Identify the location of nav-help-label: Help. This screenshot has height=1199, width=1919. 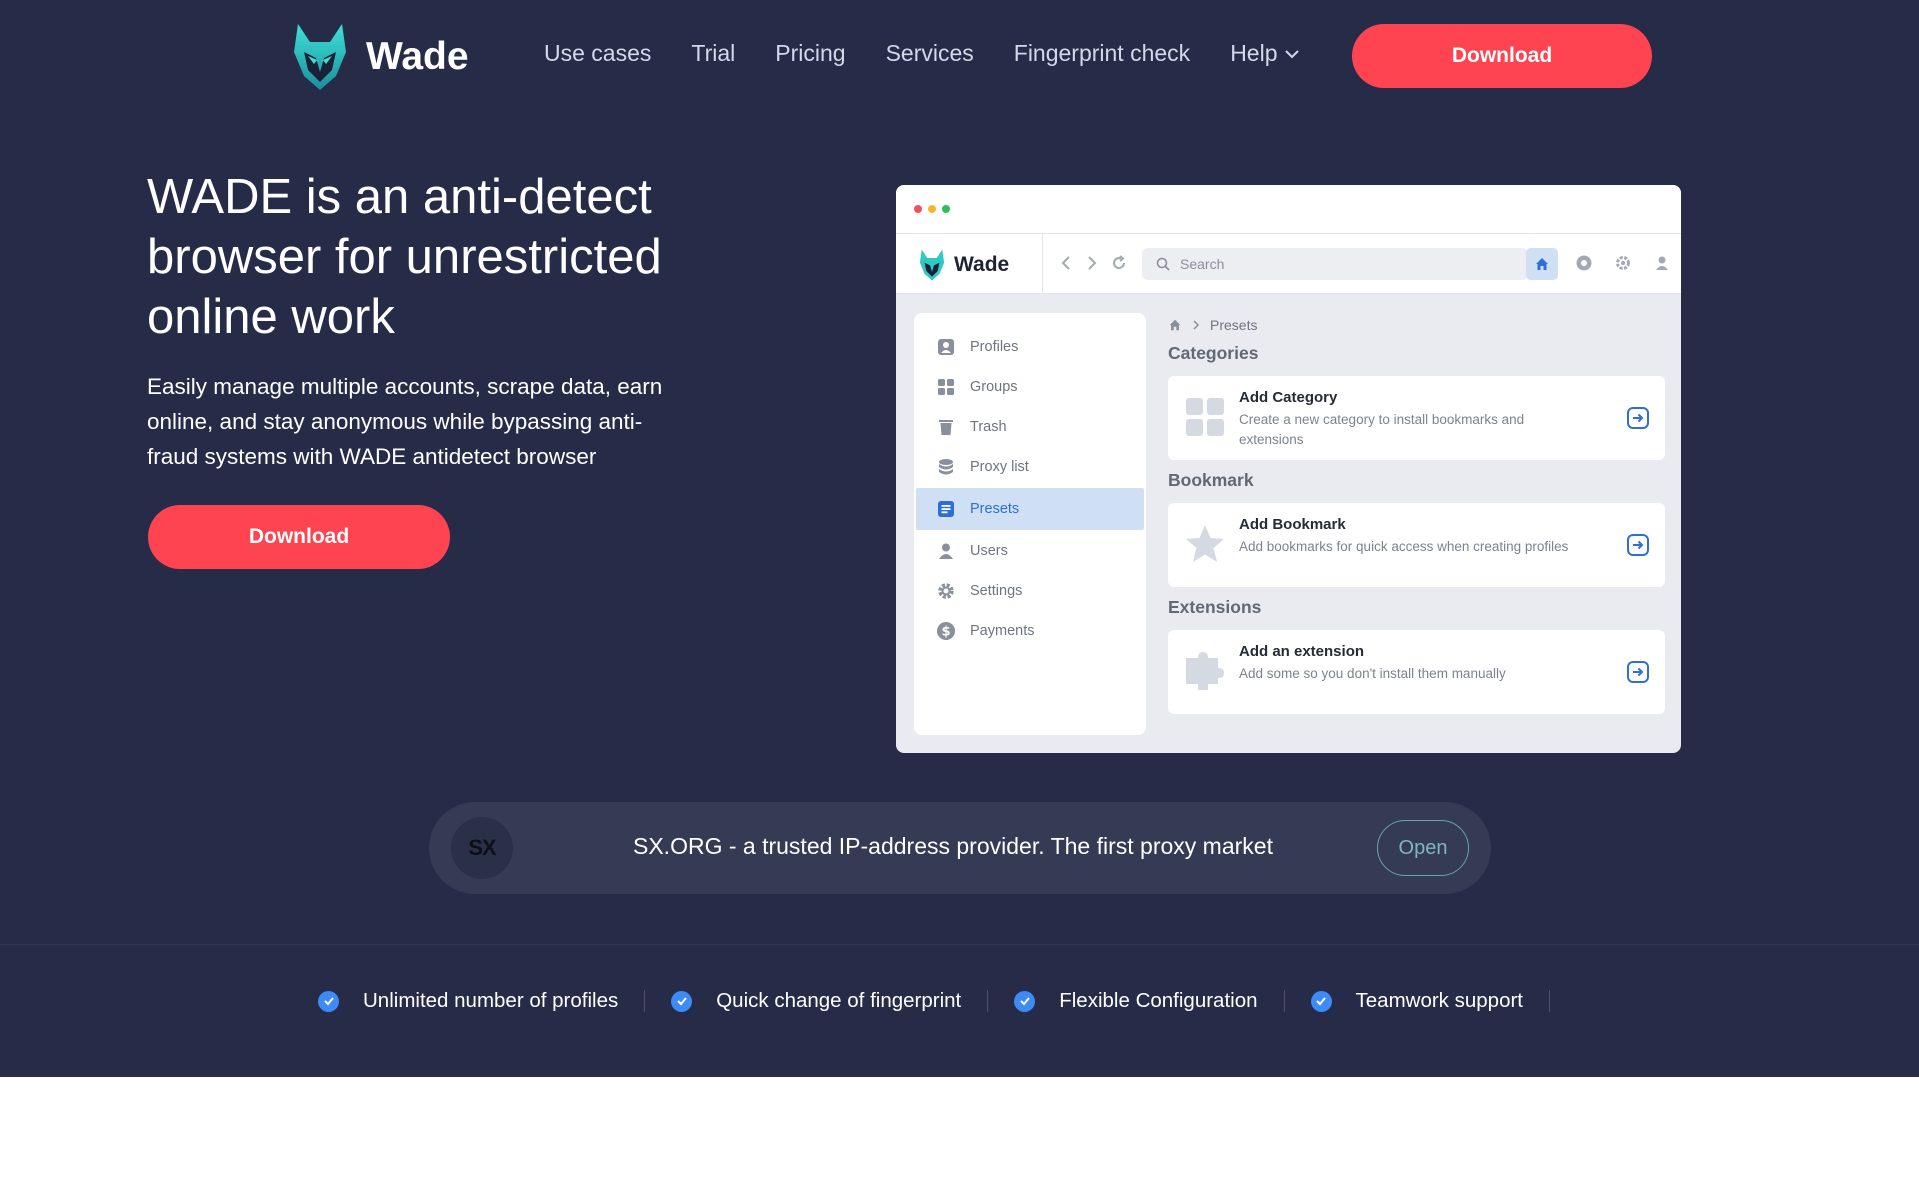
(1254, 53).